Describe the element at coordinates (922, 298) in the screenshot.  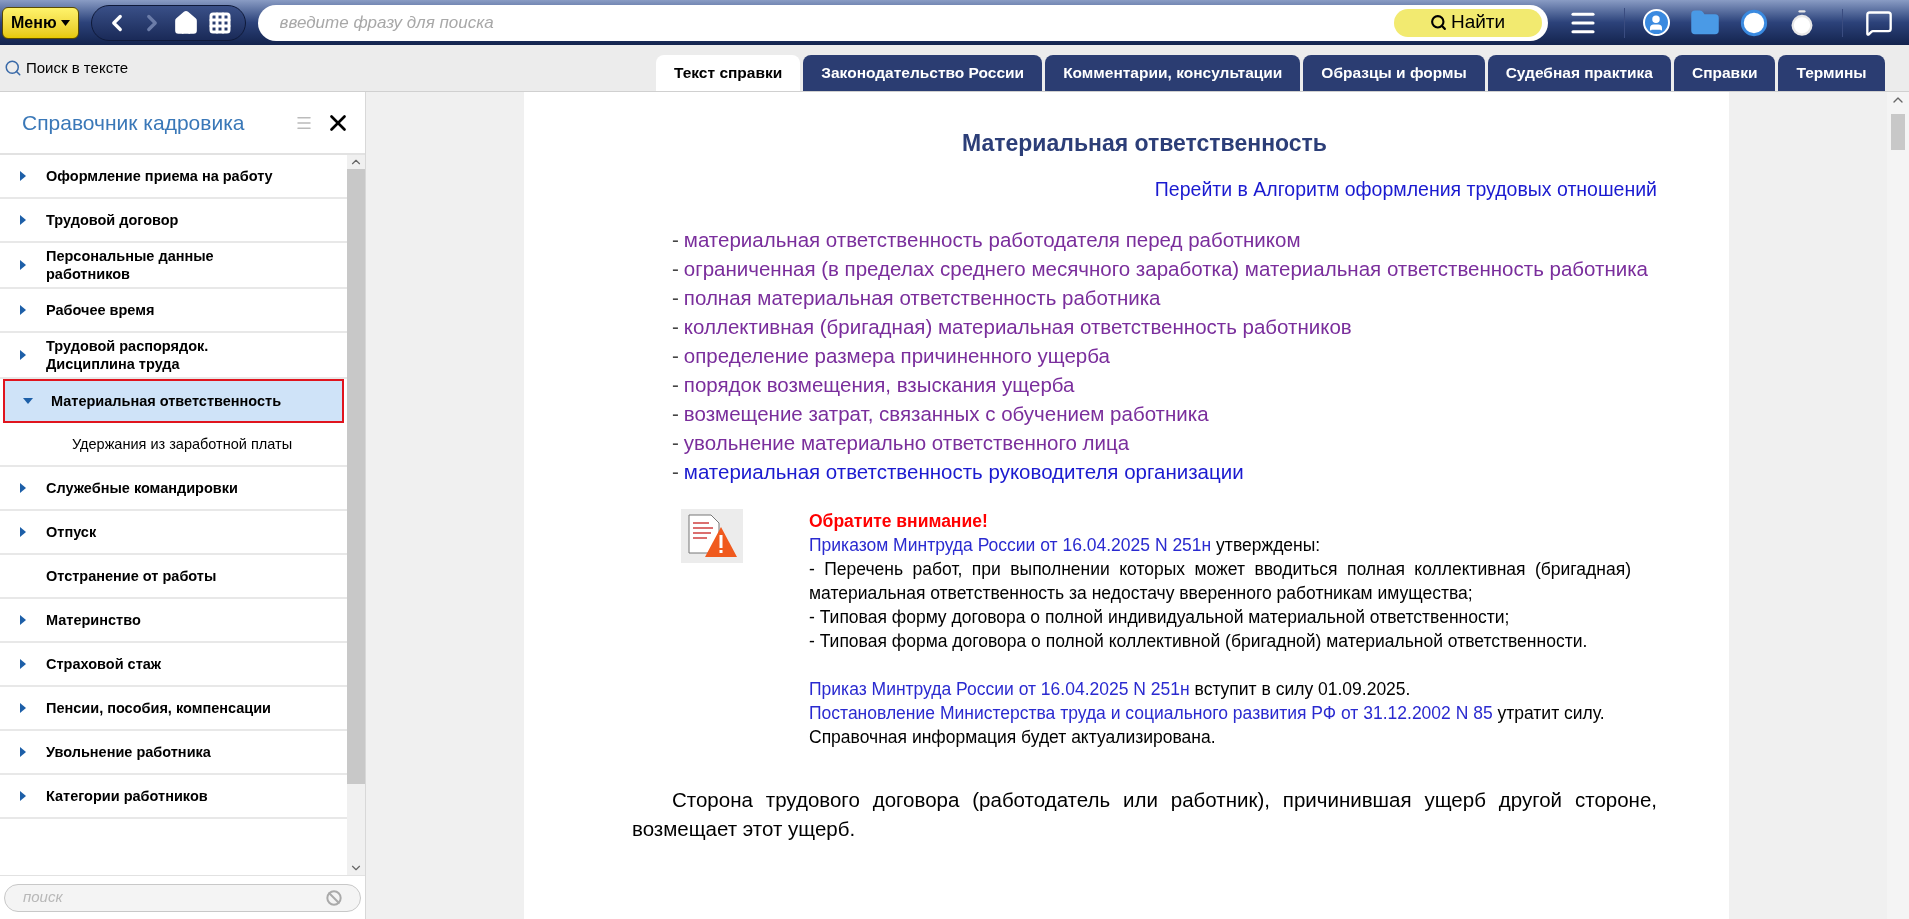
I see `topic-link: полная материальная ответственность работника` at that location.